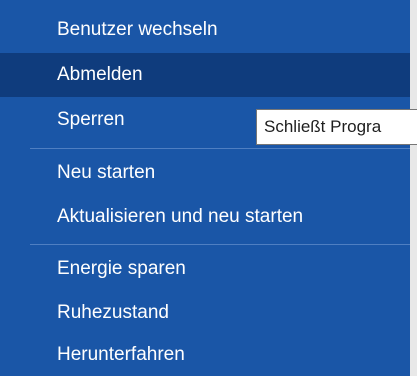 The image size is (417, 377). What do you see at coordinates (205, 173) in the screenshot?
I see `menu-item-restart: Neu starten` at bounding box center [205, 173].